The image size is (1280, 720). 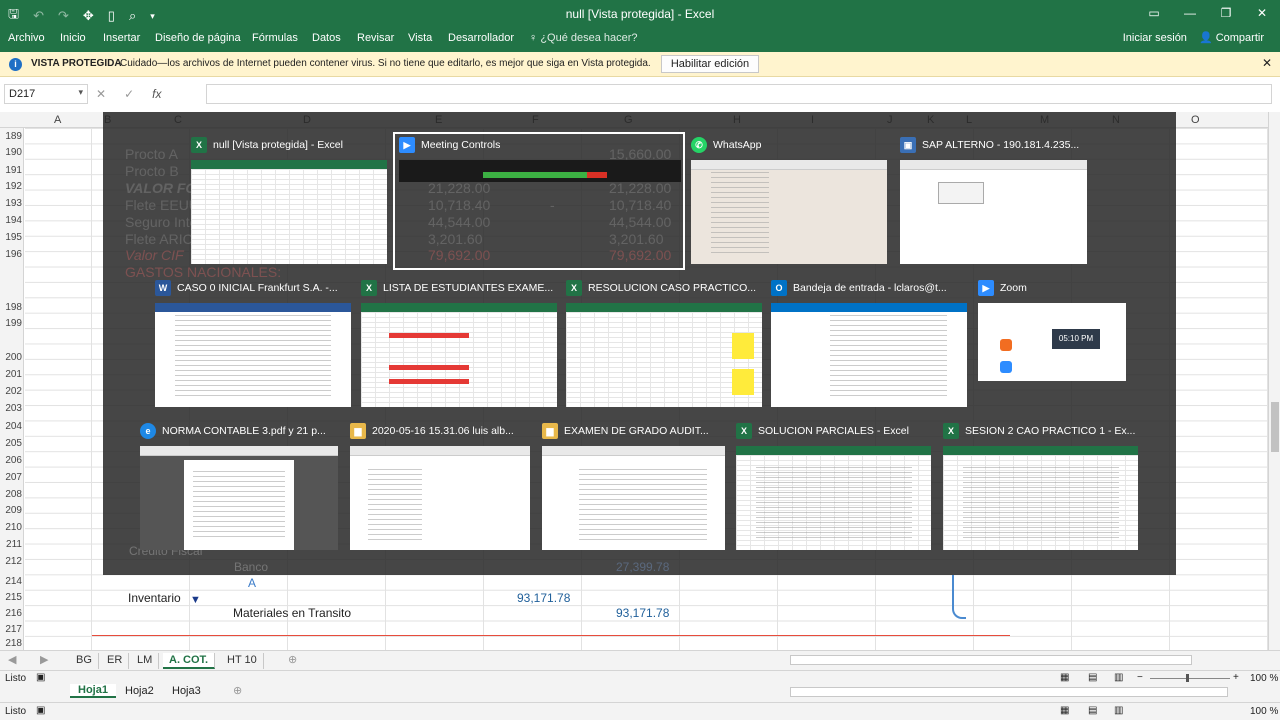 What do you see at coordinates (115, 661) in the screenshot?
I see `sheet-tab-er: ER` at bounding box center [115, 661].